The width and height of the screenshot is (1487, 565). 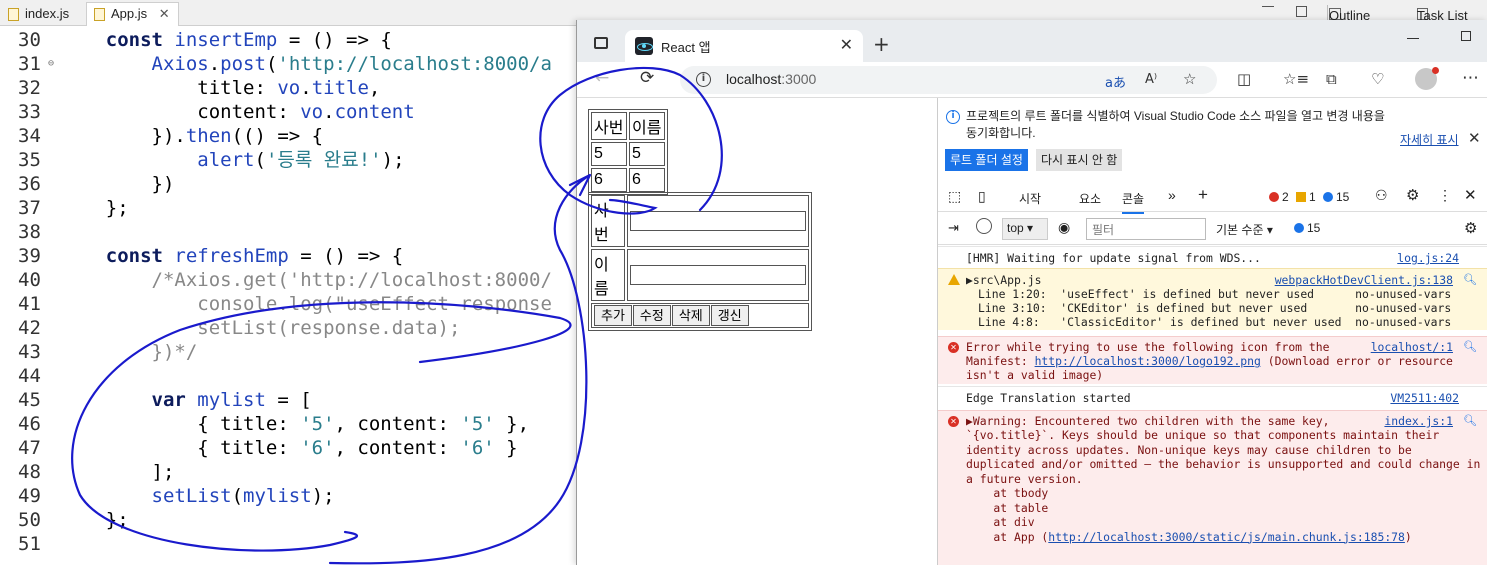 What do you see at coordinates (288, 88) in the screenshot?
I see `code-line: 32 title: vo.title,` at bounding box center [288, 88].